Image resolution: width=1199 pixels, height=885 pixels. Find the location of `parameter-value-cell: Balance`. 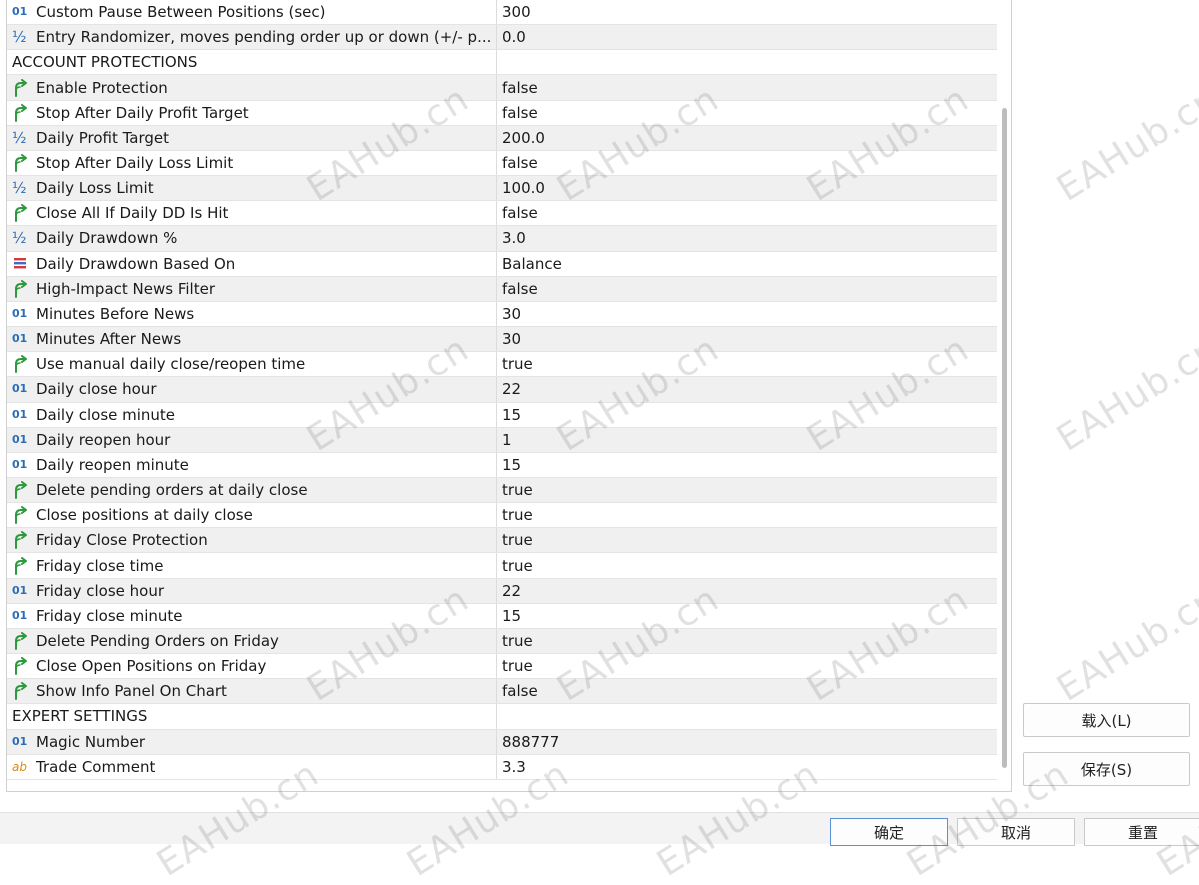

parameter-value-cell: Balance is located at coordinates (747, 264).